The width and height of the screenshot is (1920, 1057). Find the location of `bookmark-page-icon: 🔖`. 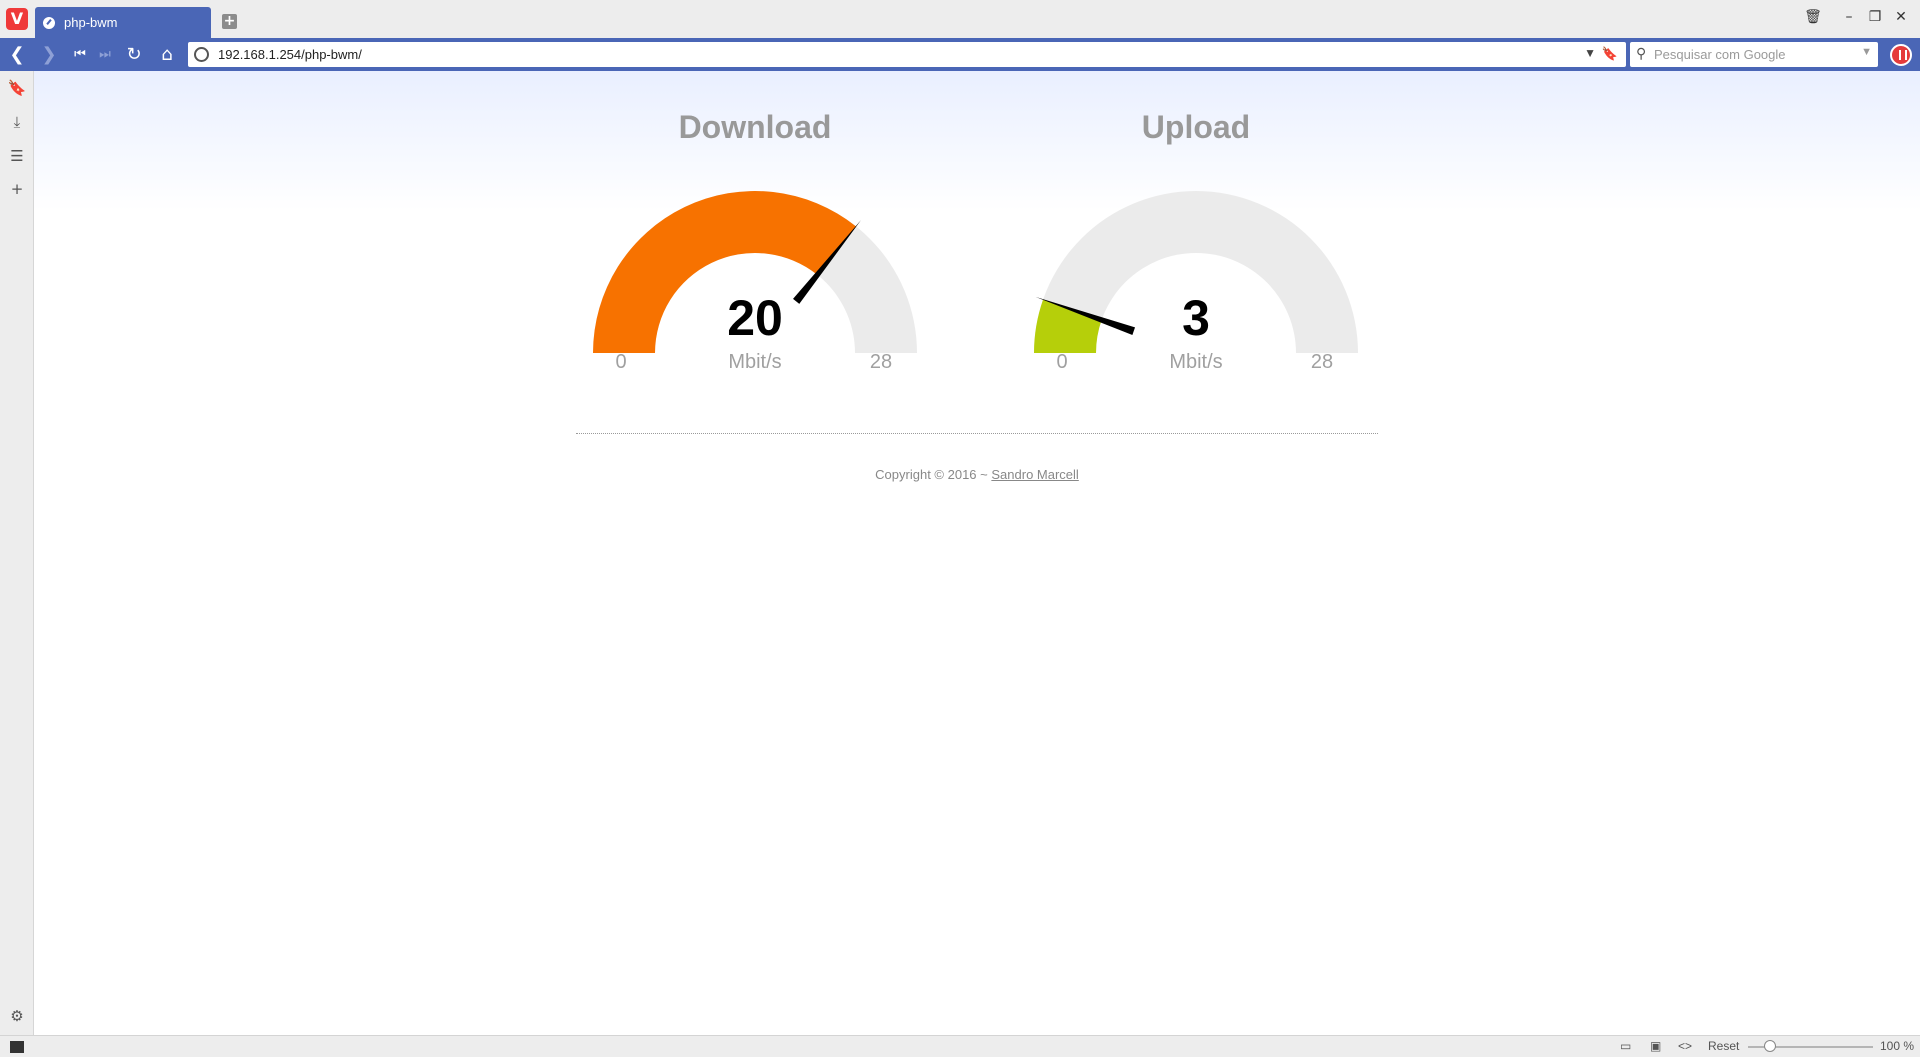

bookmark-page-icon: 🔖 is located at coordinates (1610, 54).